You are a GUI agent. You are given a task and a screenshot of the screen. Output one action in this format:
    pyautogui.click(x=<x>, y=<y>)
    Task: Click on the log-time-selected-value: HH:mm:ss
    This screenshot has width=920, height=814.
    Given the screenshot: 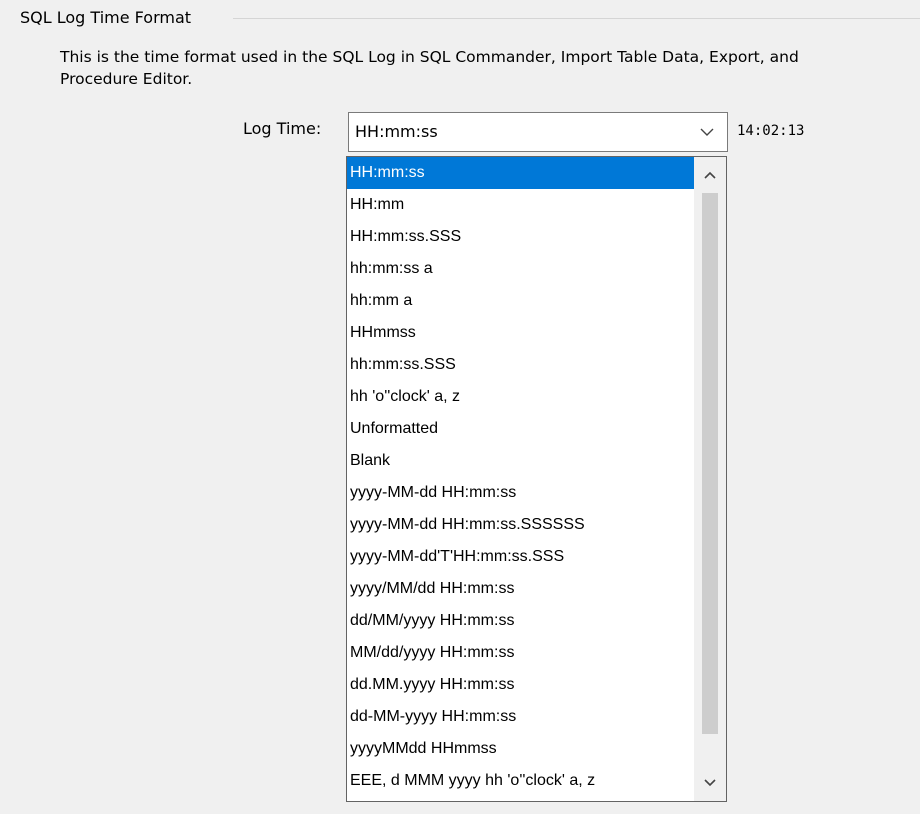 What is the action you would take?
    pyautogui.click(x=396, y=131)
    